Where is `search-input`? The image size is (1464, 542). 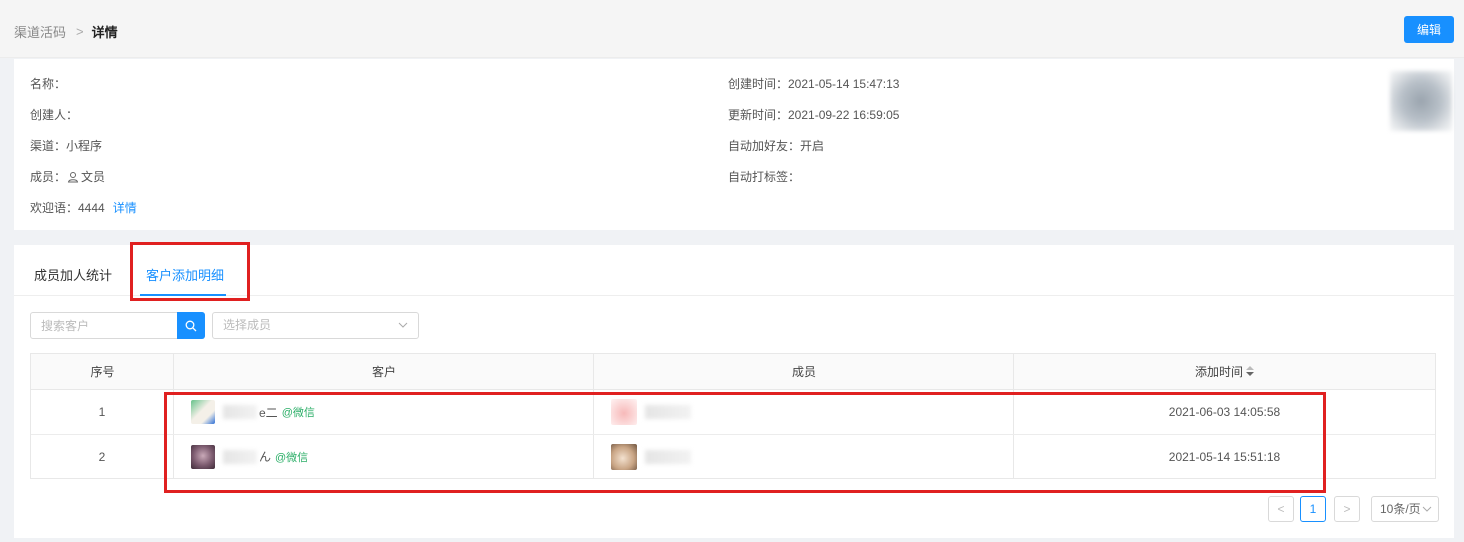 search-input is located at coordinates (104, 325).